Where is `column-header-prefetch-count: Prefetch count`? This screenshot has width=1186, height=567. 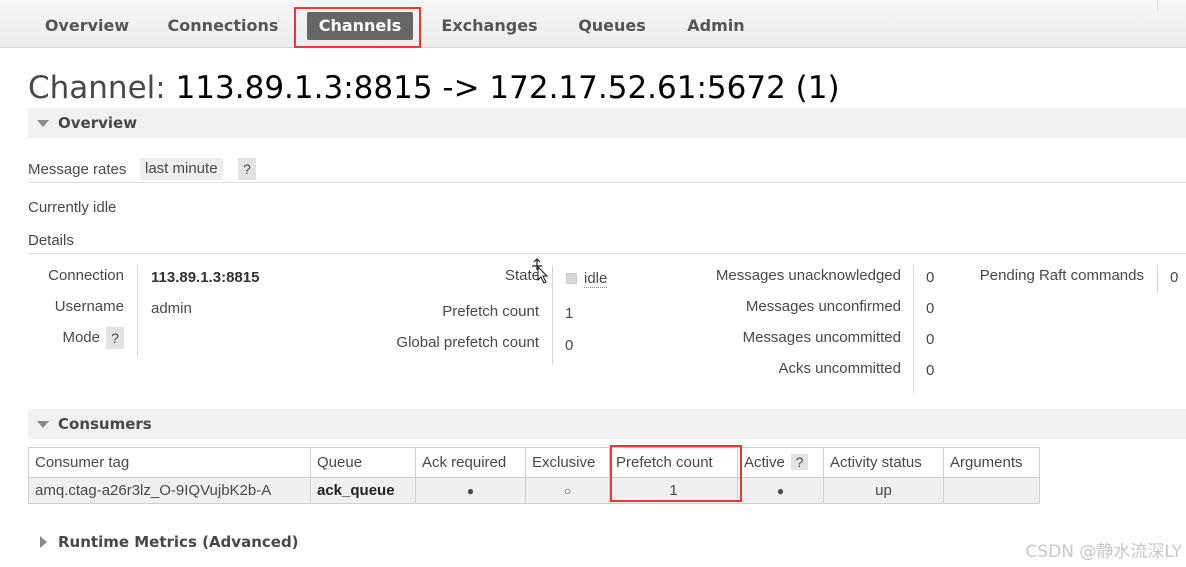
column-header-prefetch-count: Prefetch count is located at coordinates (673, 462).